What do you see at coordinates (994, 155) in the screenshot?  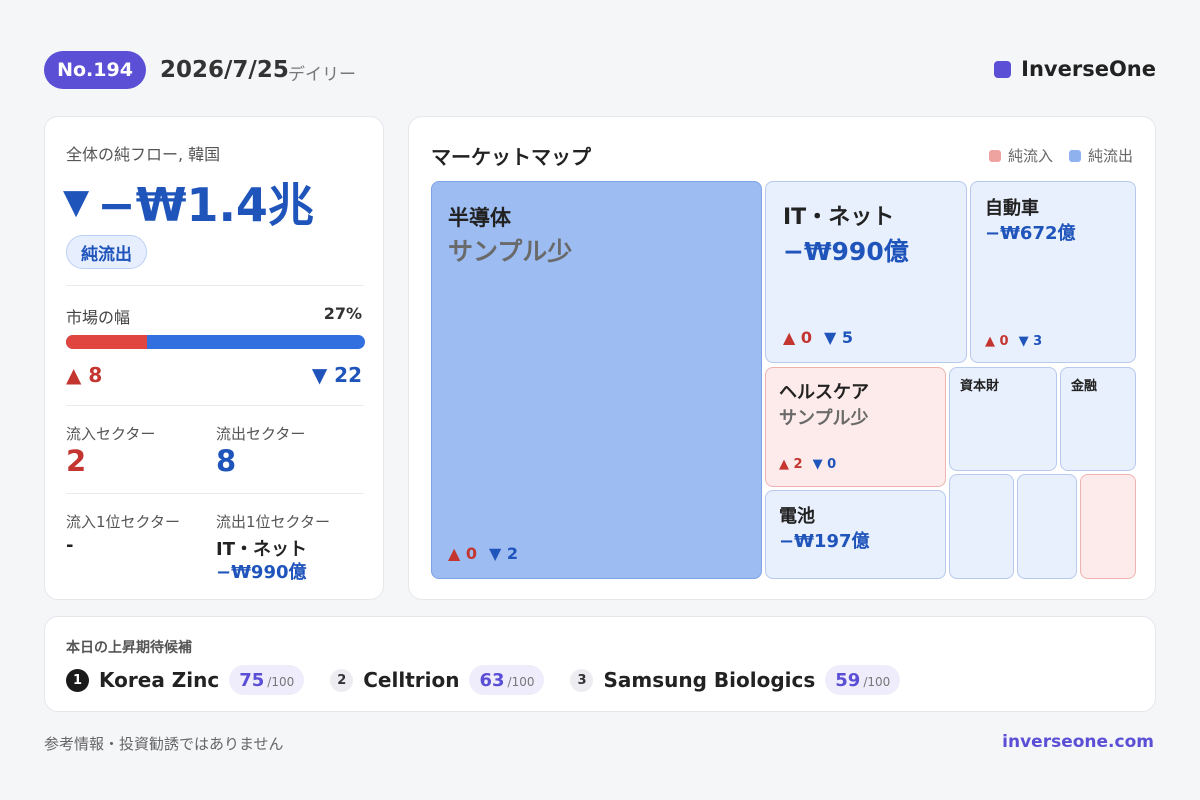 I see `inflow-swatch-icon` at bounding box center [994, 155].